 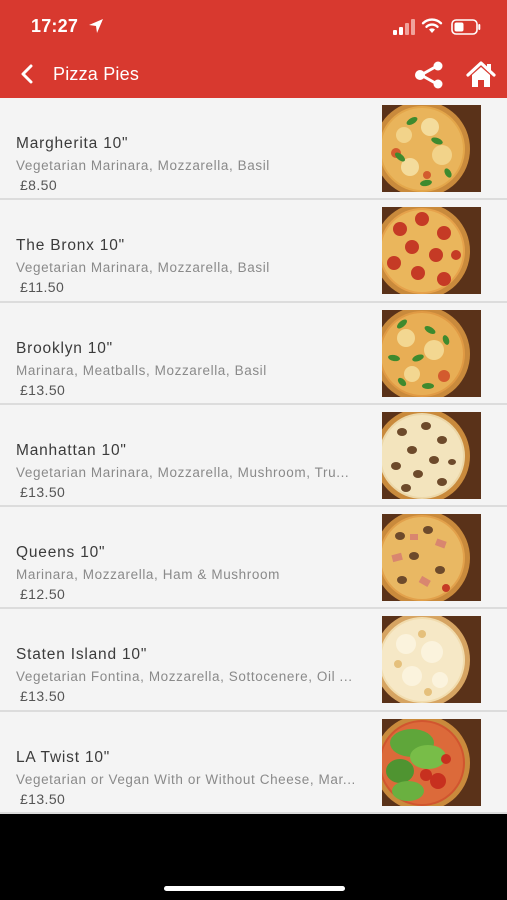 I want to click on item-name: Queens 10", so click(x=61, y=553).